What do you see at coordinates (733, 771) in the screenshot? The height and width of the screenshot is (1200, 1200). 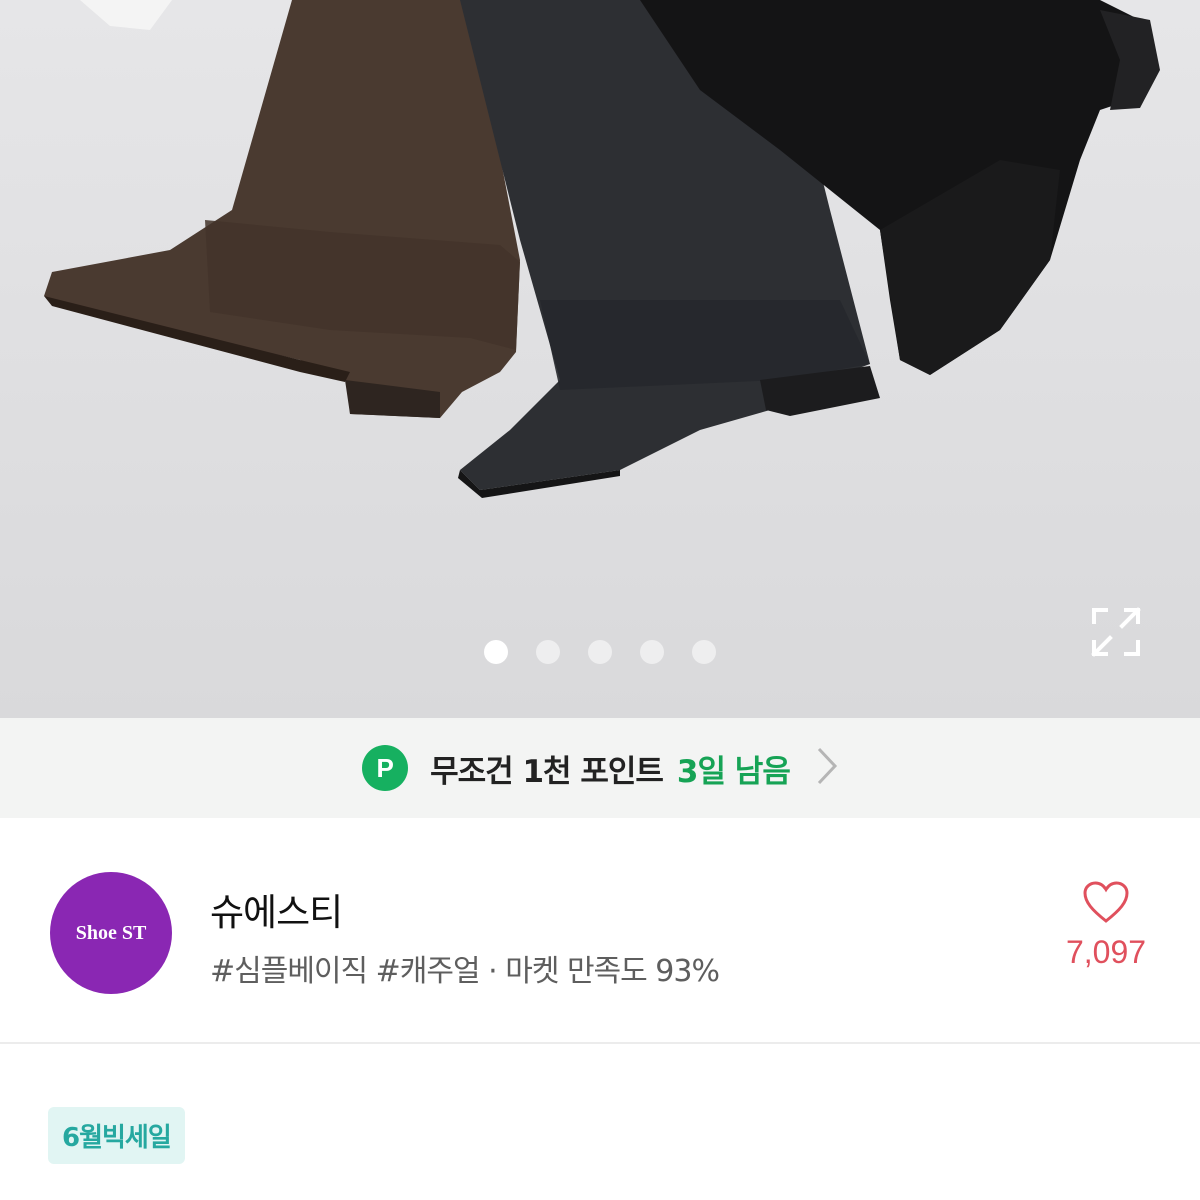 I see `banner-days-left: 3일 남음` at bounding box center [733, 771].